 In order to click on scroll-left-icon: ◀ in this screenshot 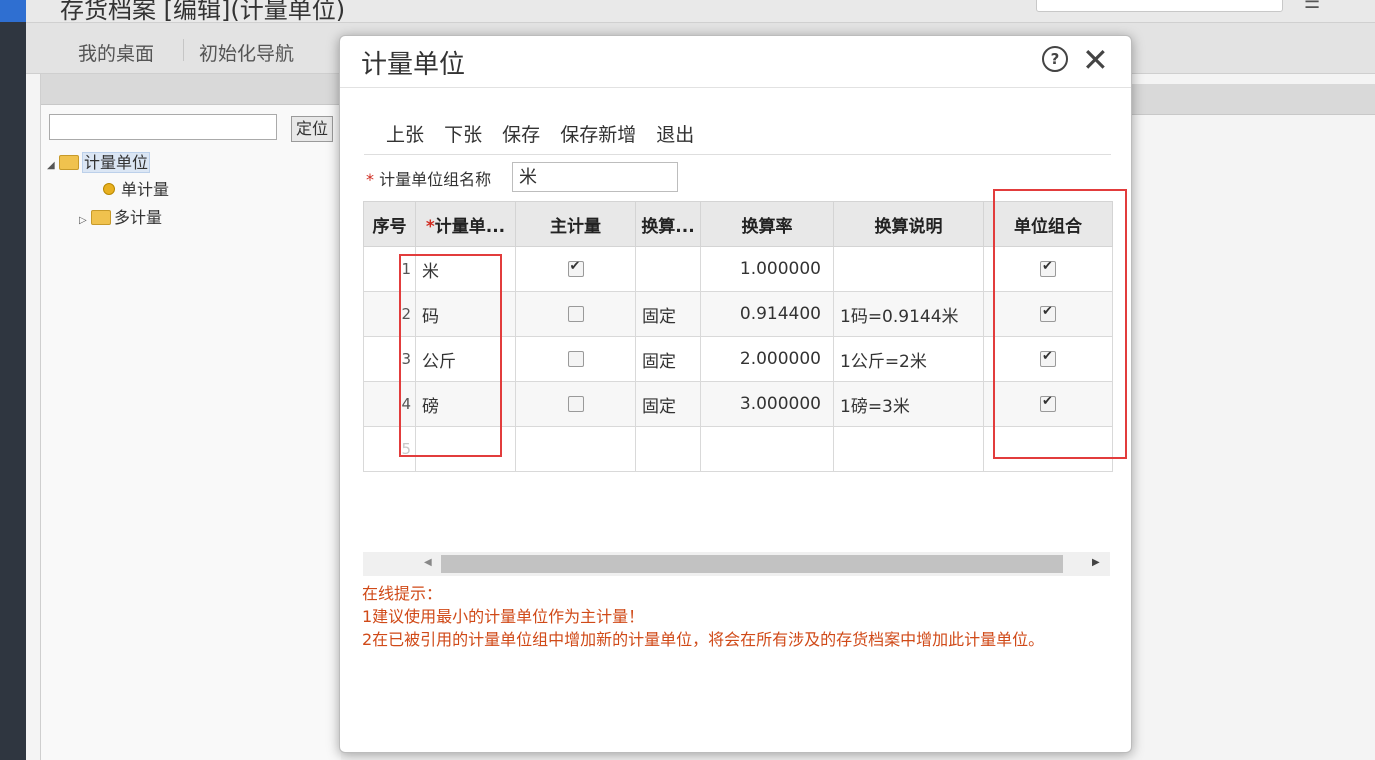, I will do `click(428, 562)`.